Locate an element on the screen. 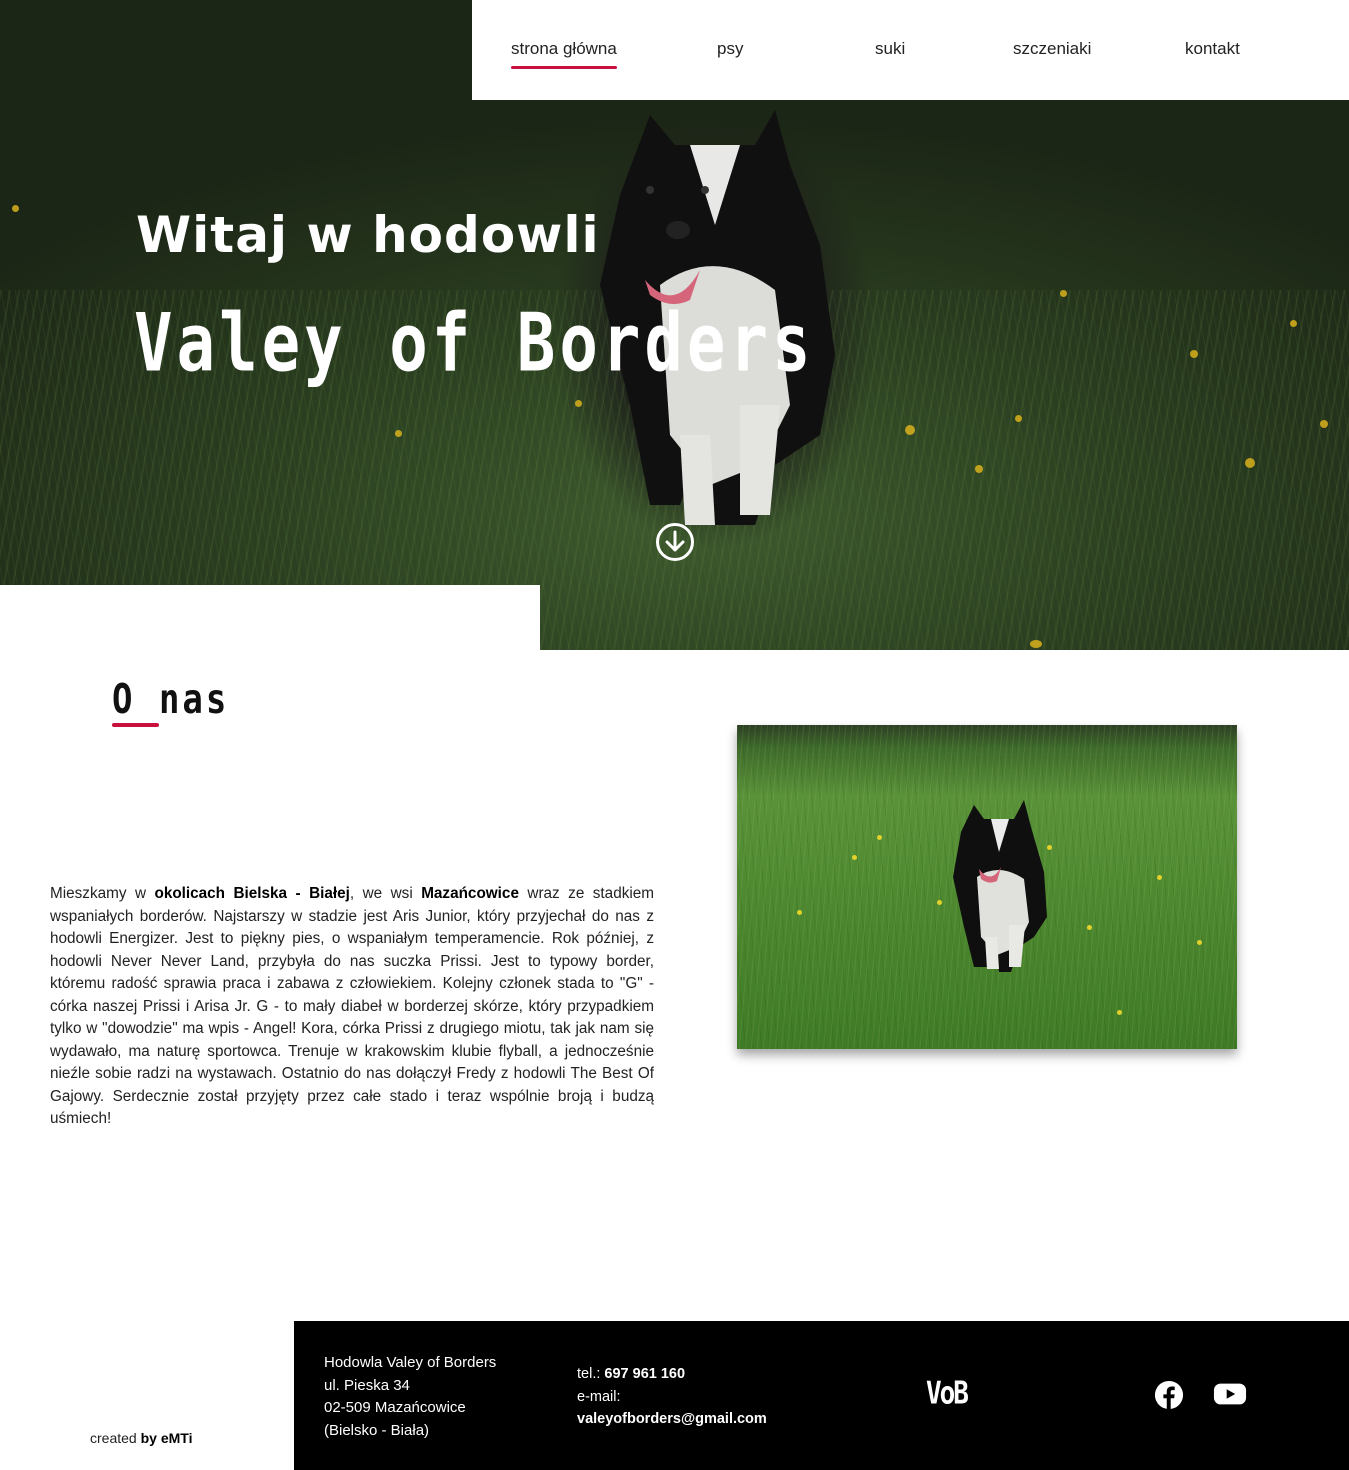 Image resolution: width=1349 pixels, height=1470 pixels. nav-item-home: strona główna is located at coordinates (564, 54).